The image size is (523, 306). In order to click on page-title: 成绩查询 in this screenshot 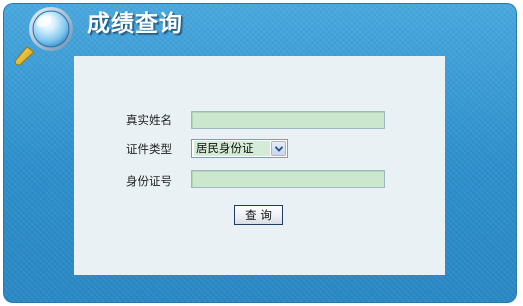, I will do `click(135, 24)`.